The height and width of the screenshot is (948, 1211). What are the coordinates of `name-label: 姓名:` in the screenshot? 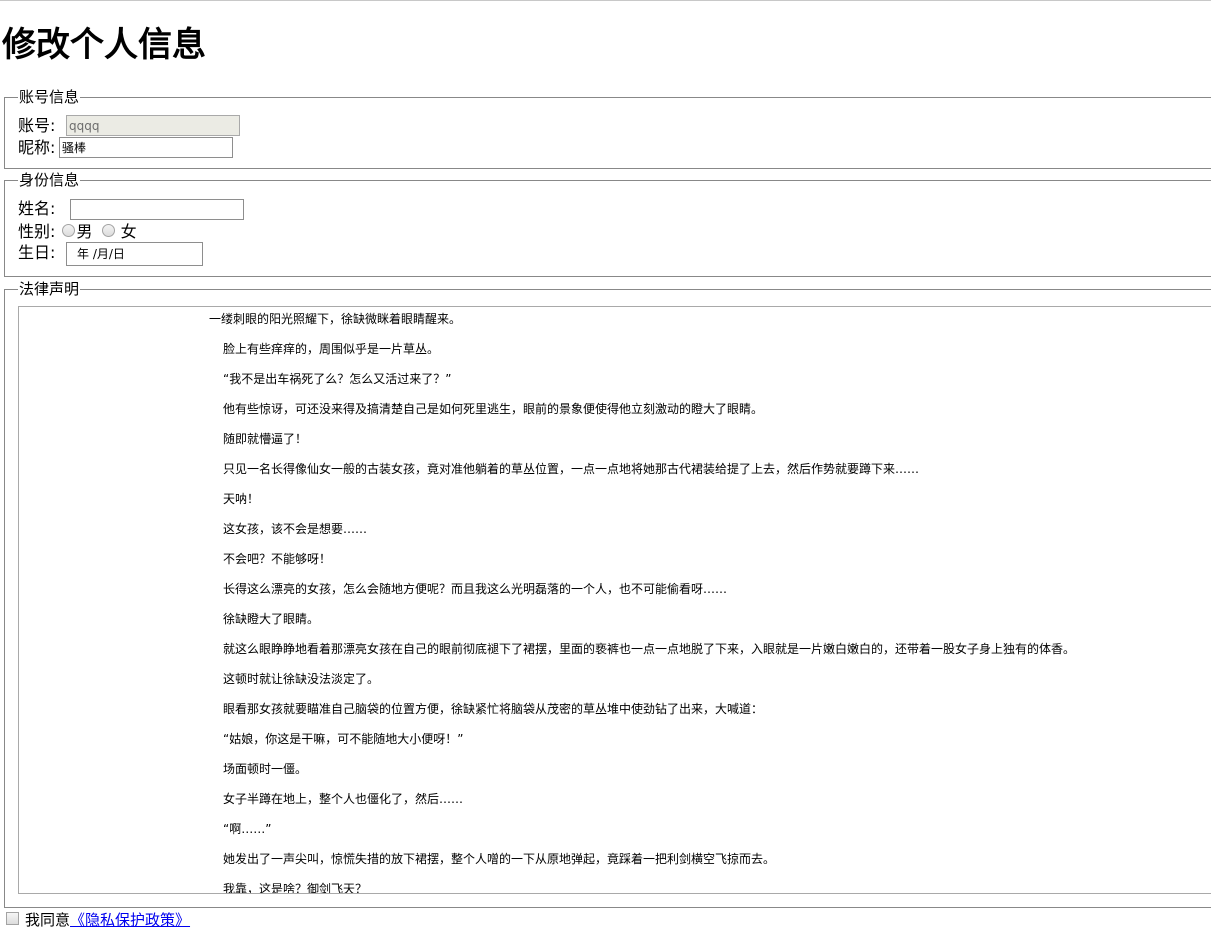 It's located at (37, 208).